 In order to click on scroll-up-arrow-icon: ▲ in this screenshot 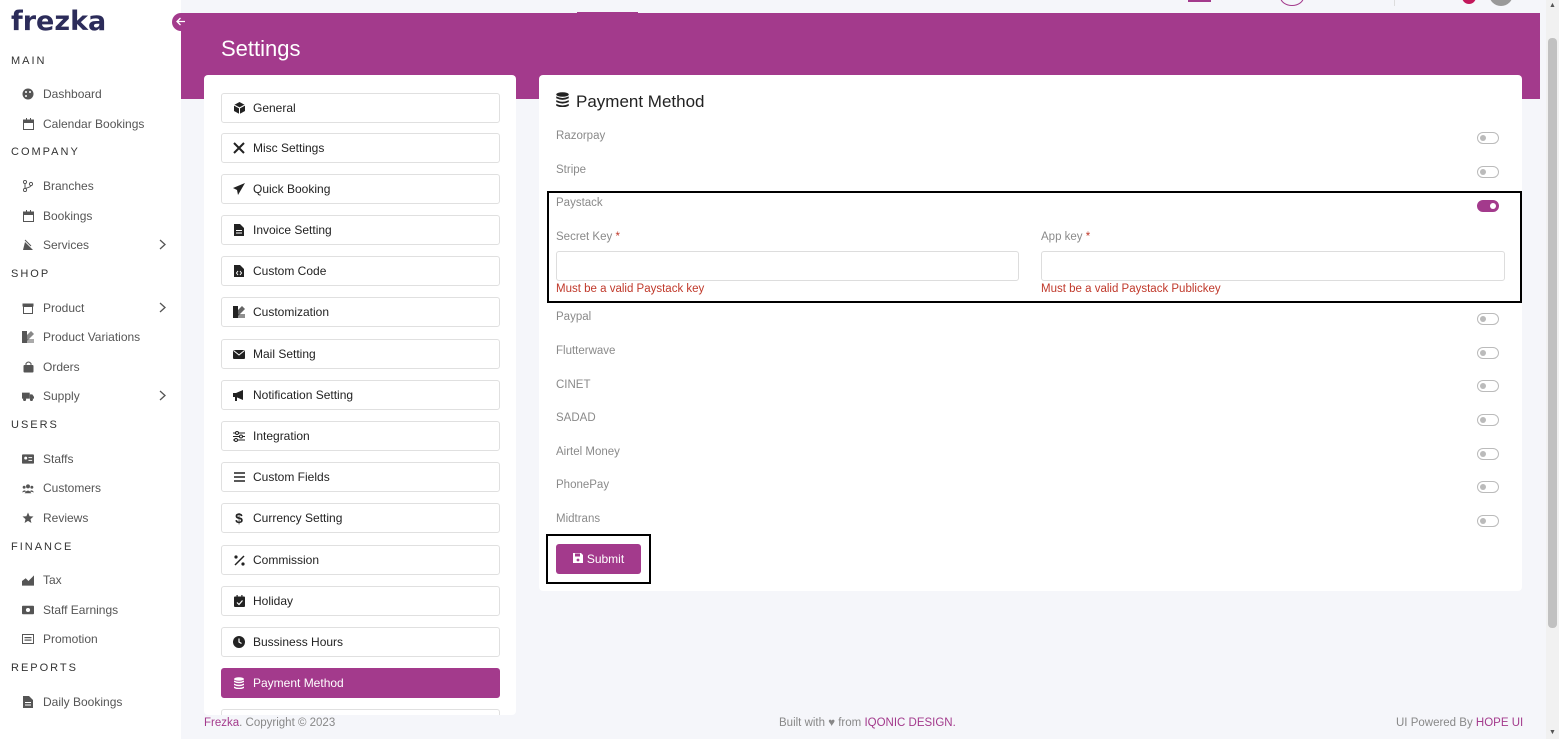, I will do `click(1552, 5)`.